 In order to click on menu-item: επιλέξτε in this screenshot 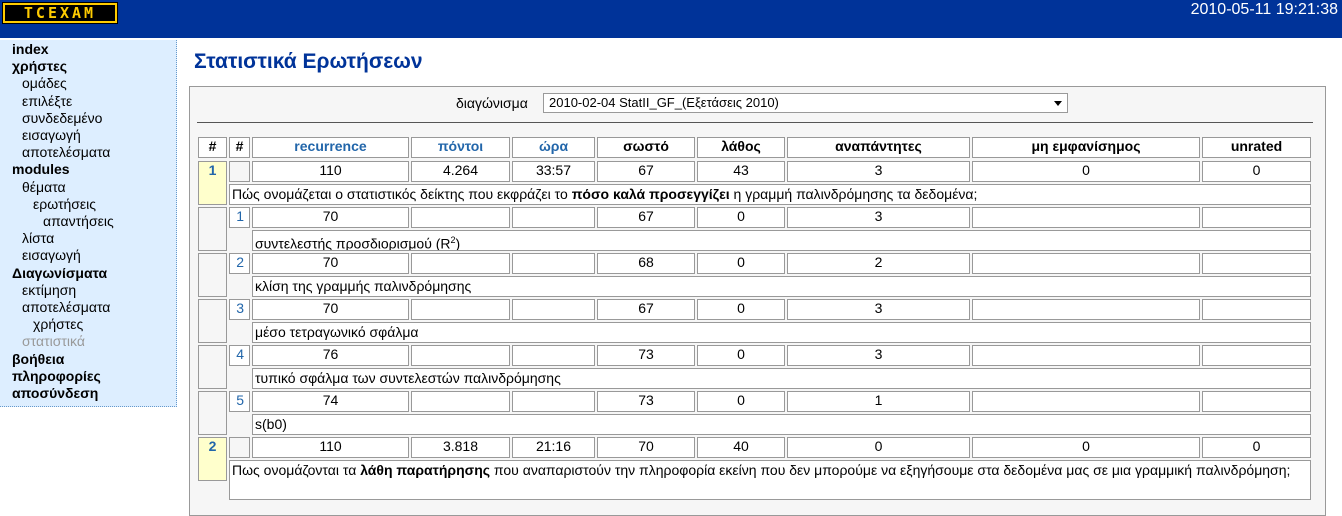, I will do `click(47, 101)`.